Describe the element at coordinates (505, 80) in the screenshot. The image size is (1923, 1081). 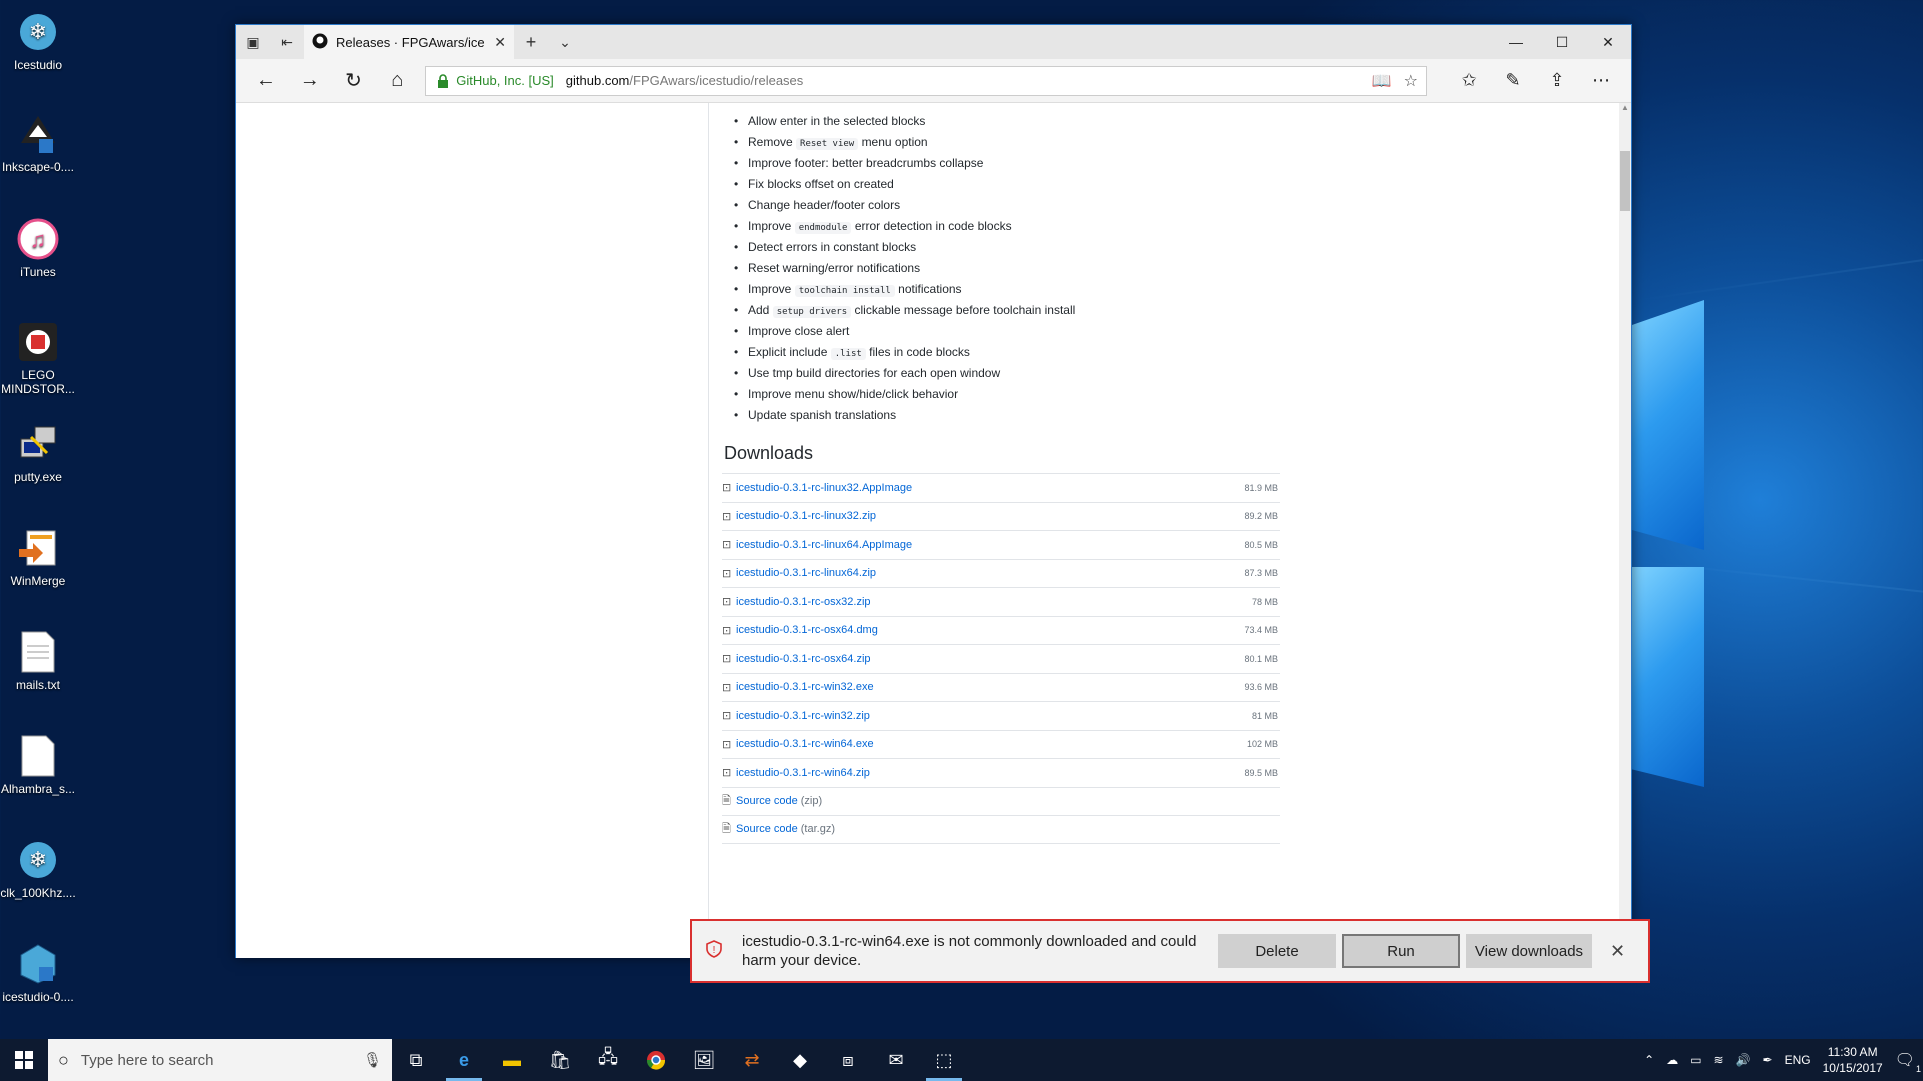
I see `site-identity: GitHub, Inc. [US]` at that location.